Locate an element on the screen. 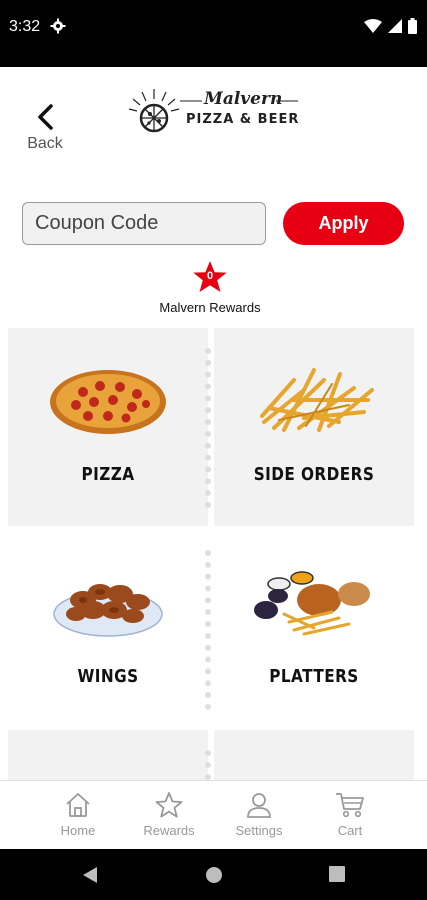 The width and height of the screenshot is (427, 900). platter-image is located at coordinates (312, 603).